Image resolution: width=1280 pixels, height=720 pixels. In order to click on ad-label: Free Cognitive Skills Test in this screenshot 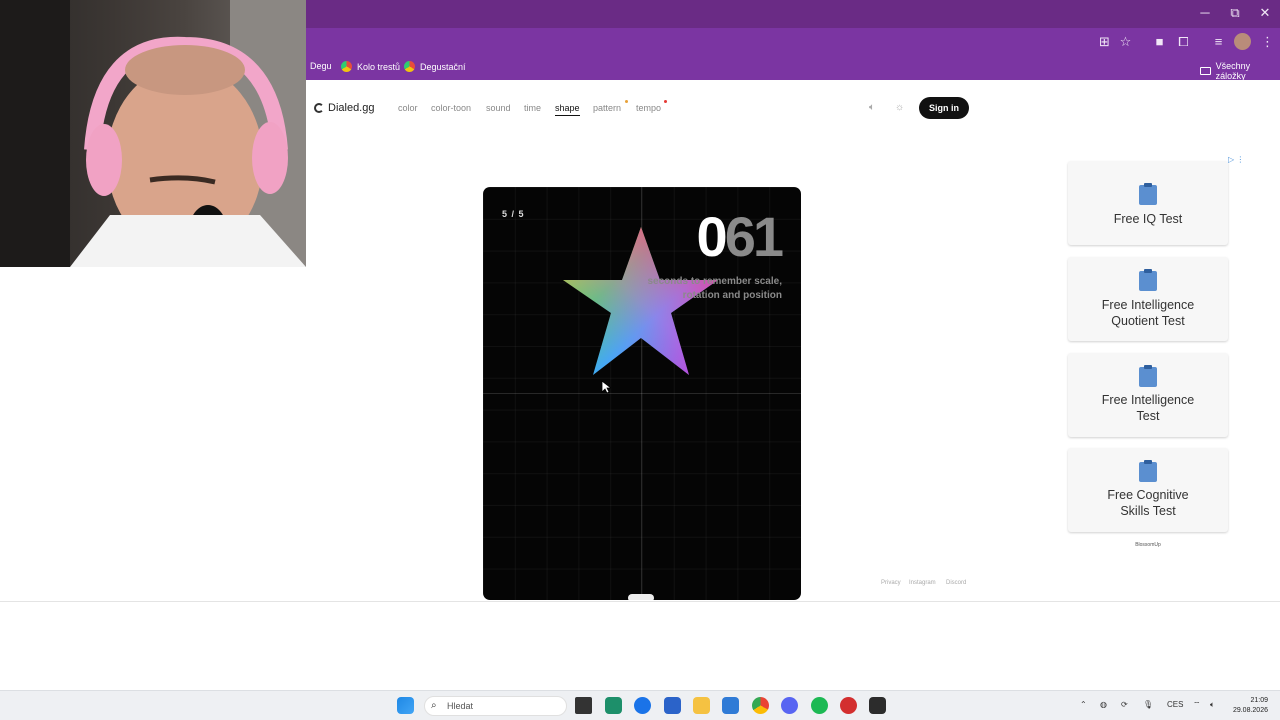, I will do `click(1148, 503)`.